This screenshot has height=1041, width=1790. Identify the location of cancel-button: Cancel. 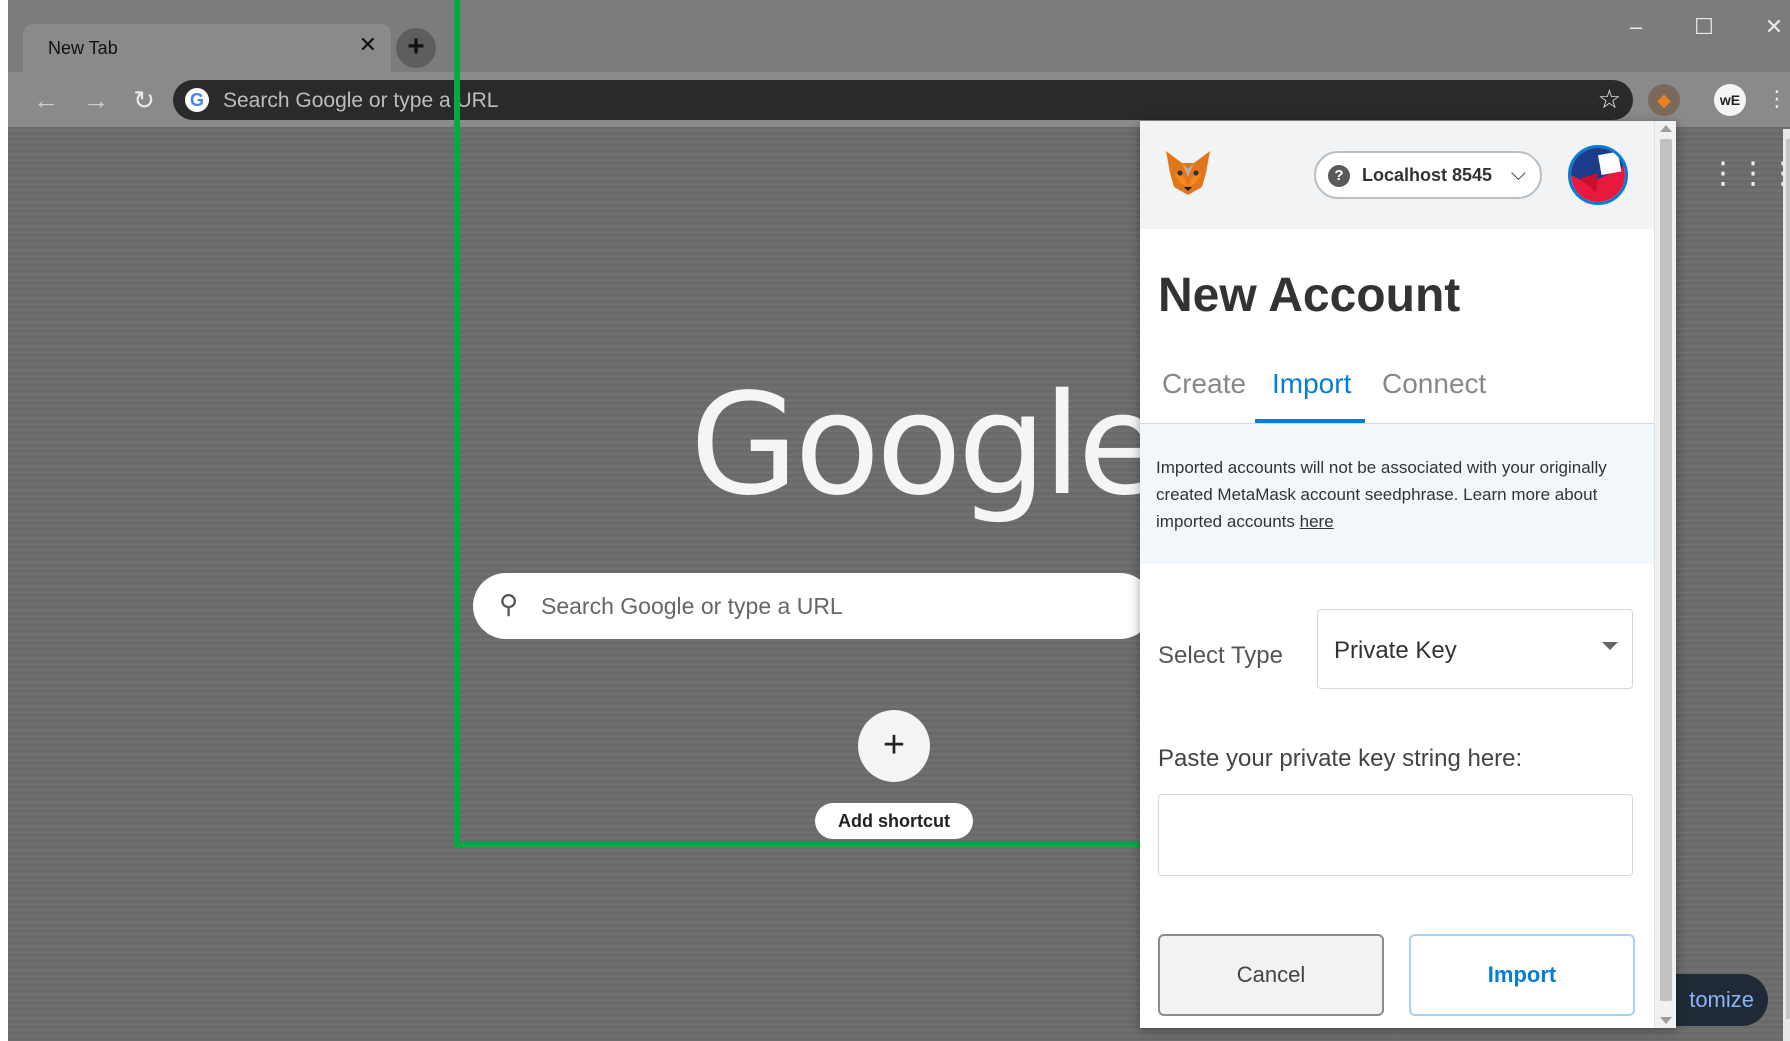
(1271, 975).